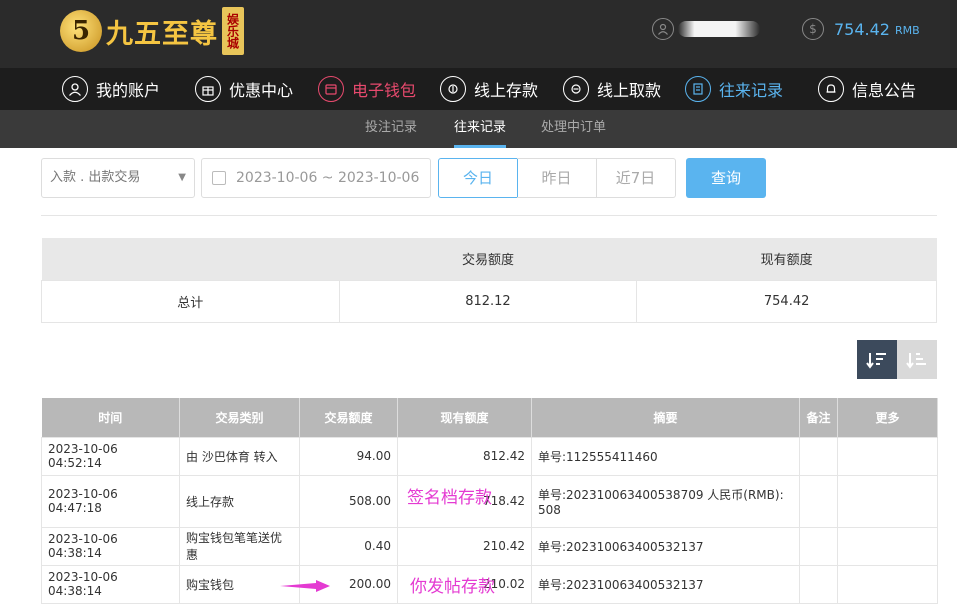 This screenshot has height=608, width=957. What do you see at coordinates (786, 301) in the screenshot?
I see `summary-balance: 754.42` at bounding box center [786, 301].